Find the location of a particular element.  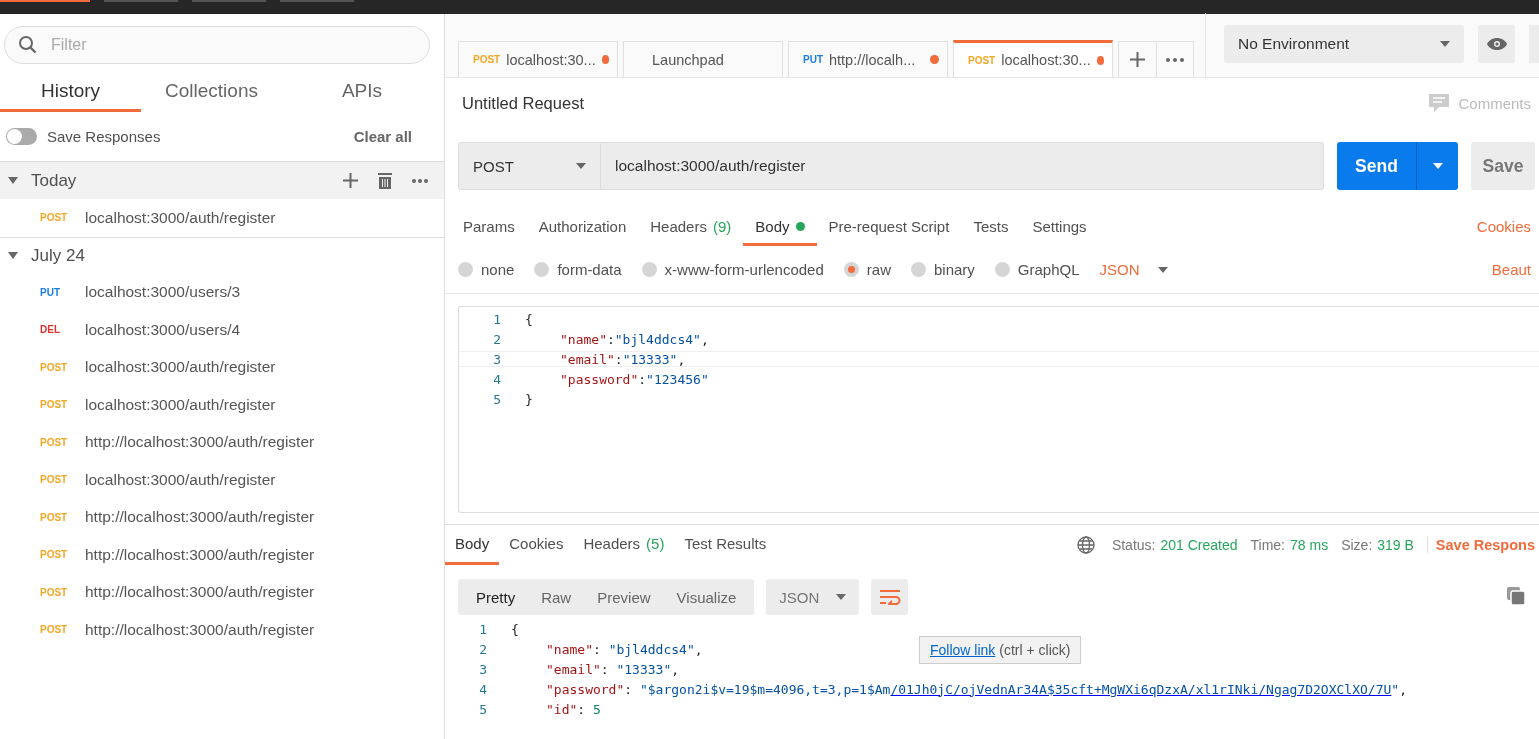

wrap-icon is located at coordinates (889, 597).